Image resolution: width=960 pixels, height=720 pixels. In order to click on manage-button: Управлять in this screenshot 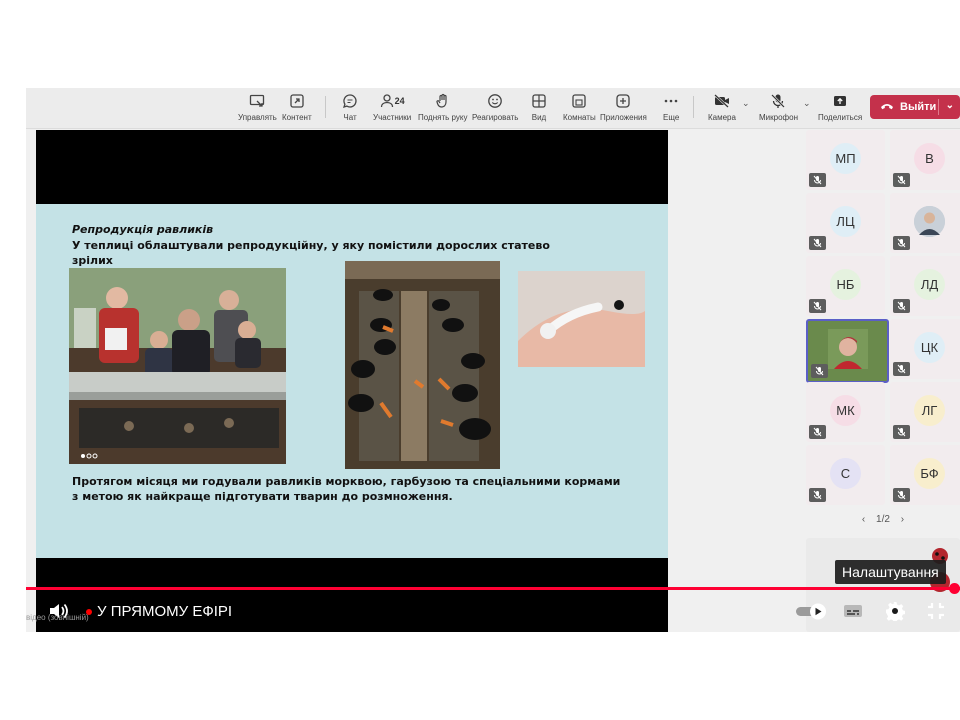, I will do `click(257, 108)`.